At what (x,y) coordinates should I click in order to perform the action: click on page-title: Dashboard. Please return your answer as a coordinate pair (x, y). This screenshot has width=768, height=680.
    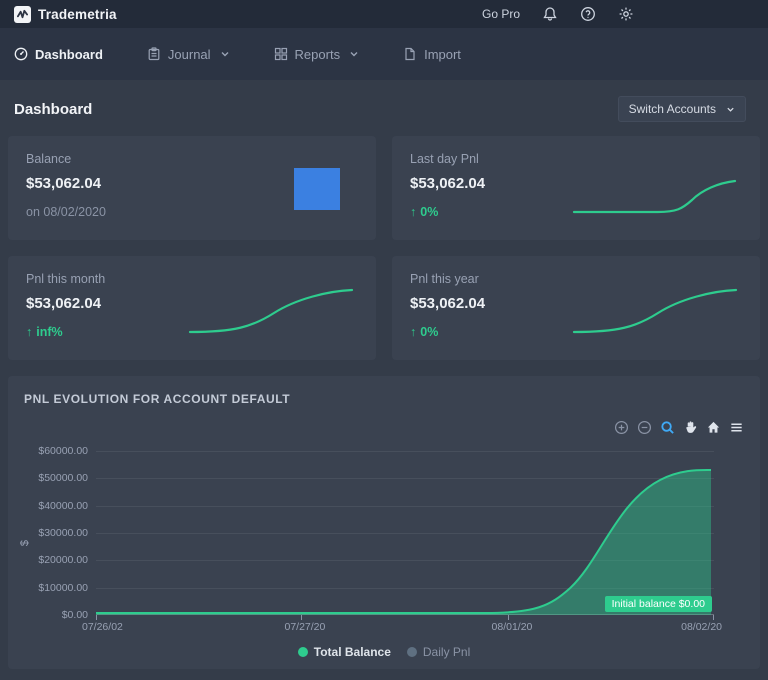
    Looking at the image, I should click on (53, 109).